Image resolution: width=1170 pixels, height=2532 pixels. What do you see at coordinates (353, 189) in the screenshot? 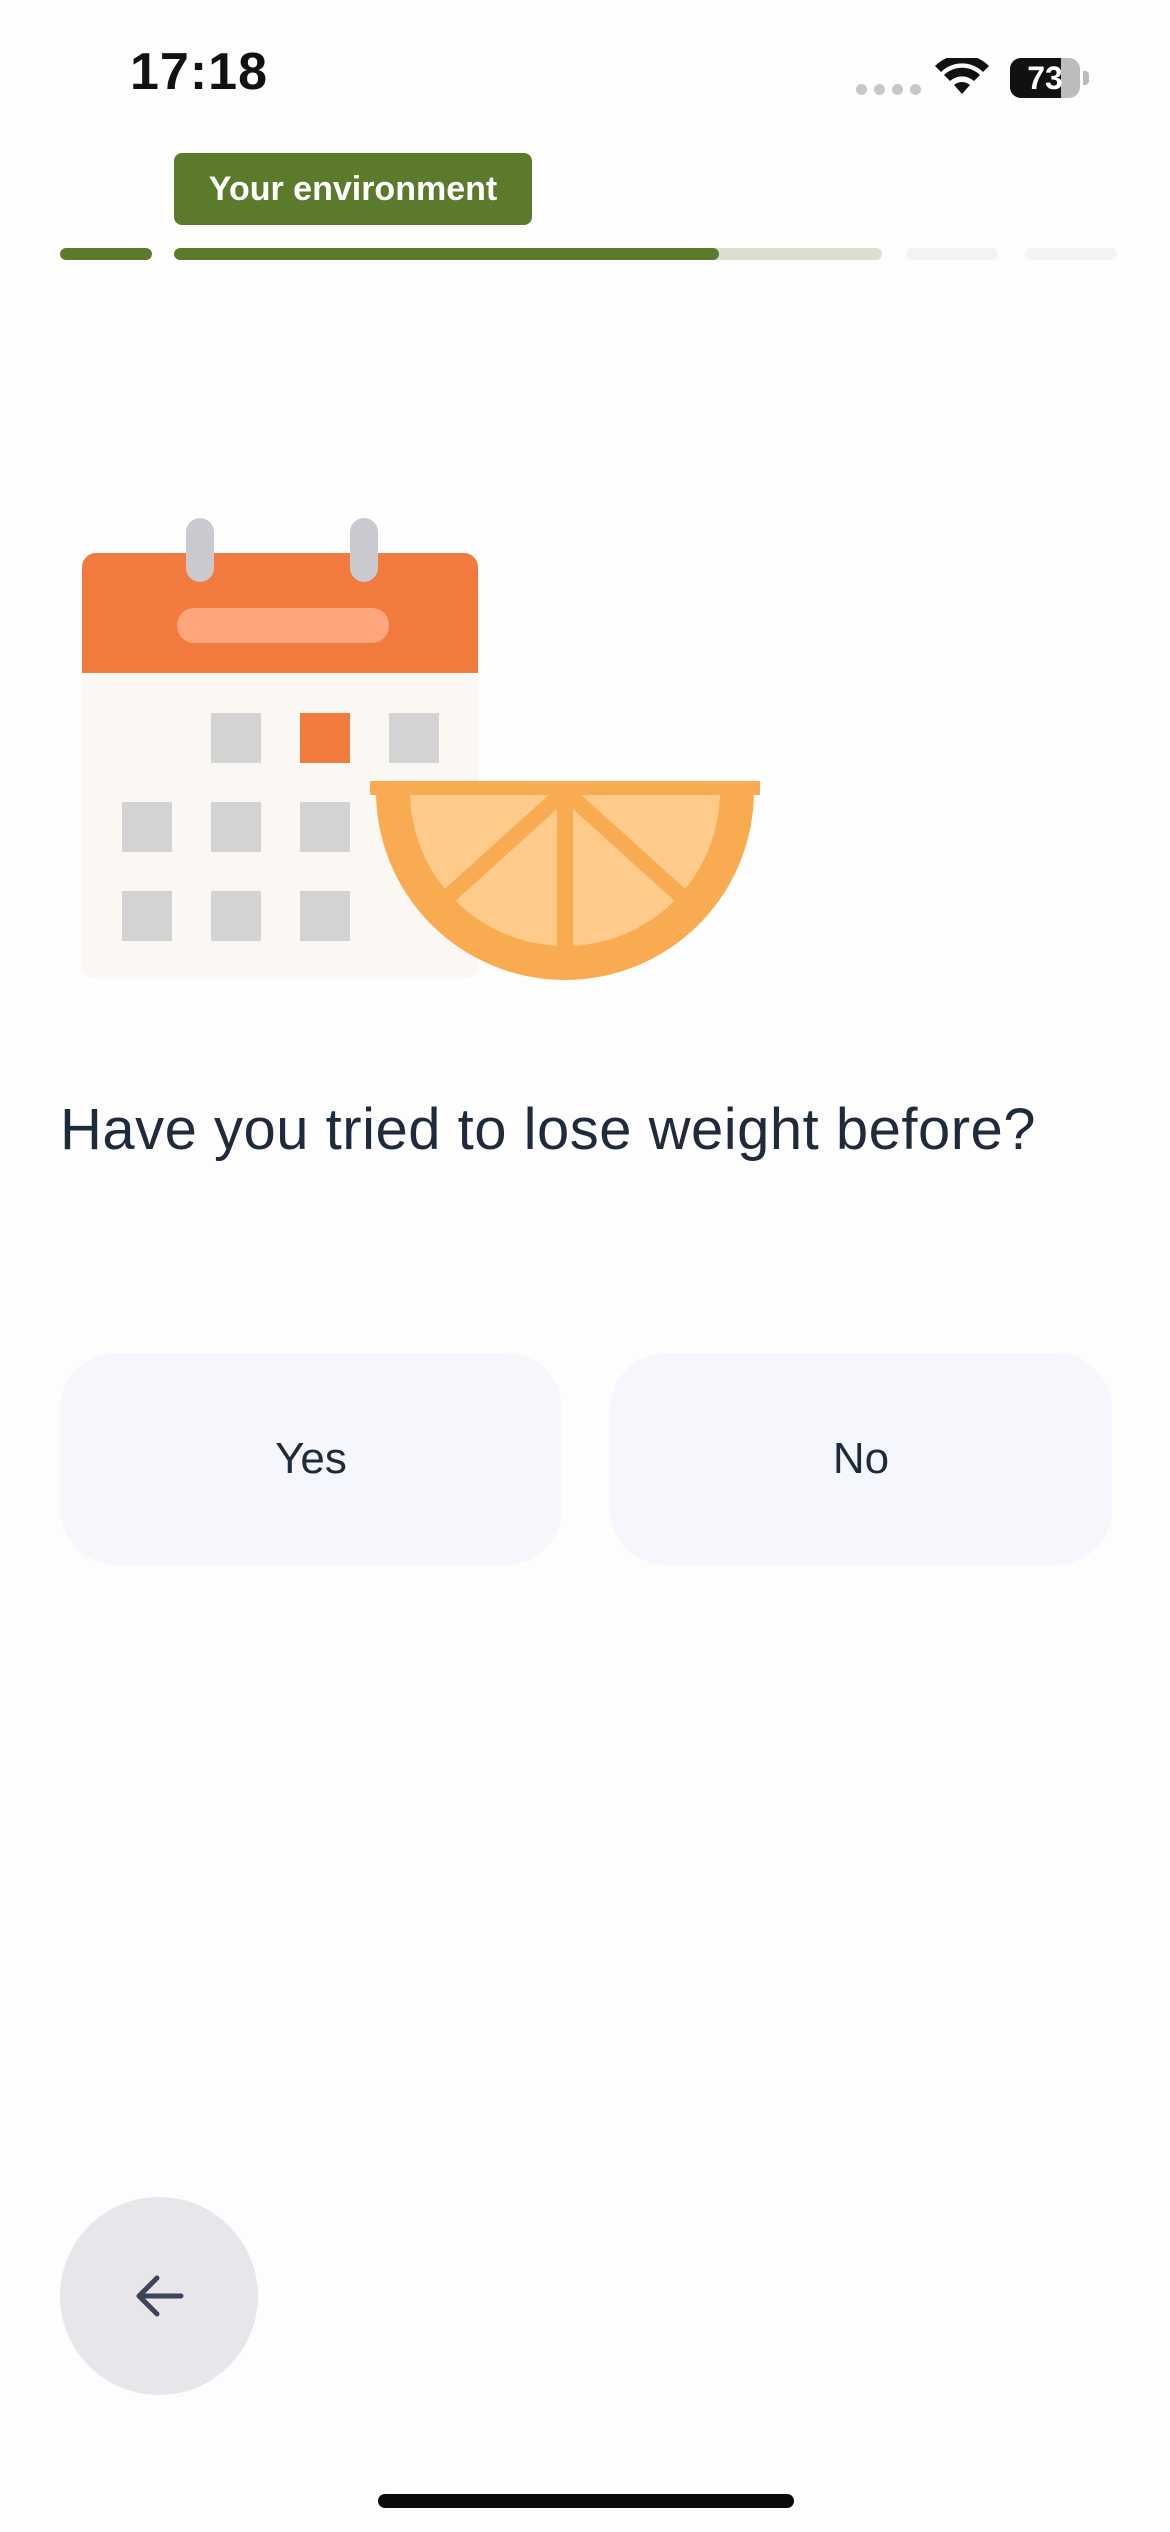
I see `section-tag: Your environment` at bounding box center [353, 189].